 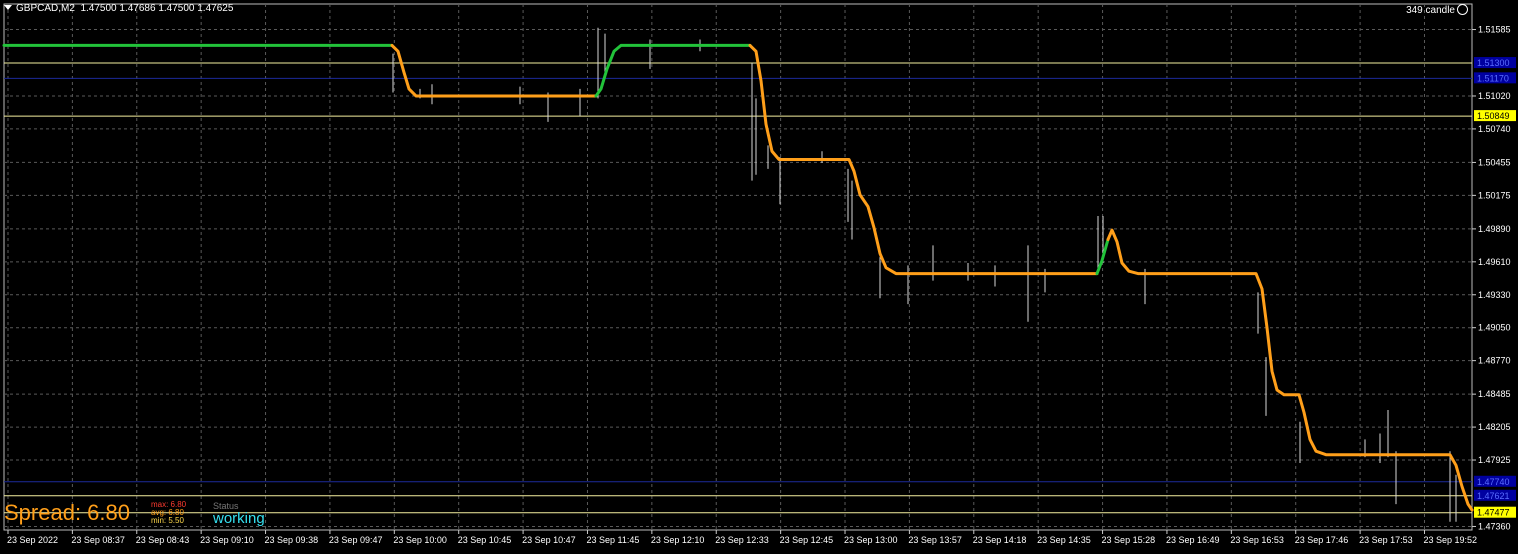 What do you see at coordinates (1494, 262) in the screenshot?
I see `price-tick-label: 1.49610` at bounding box center [1494, 262].